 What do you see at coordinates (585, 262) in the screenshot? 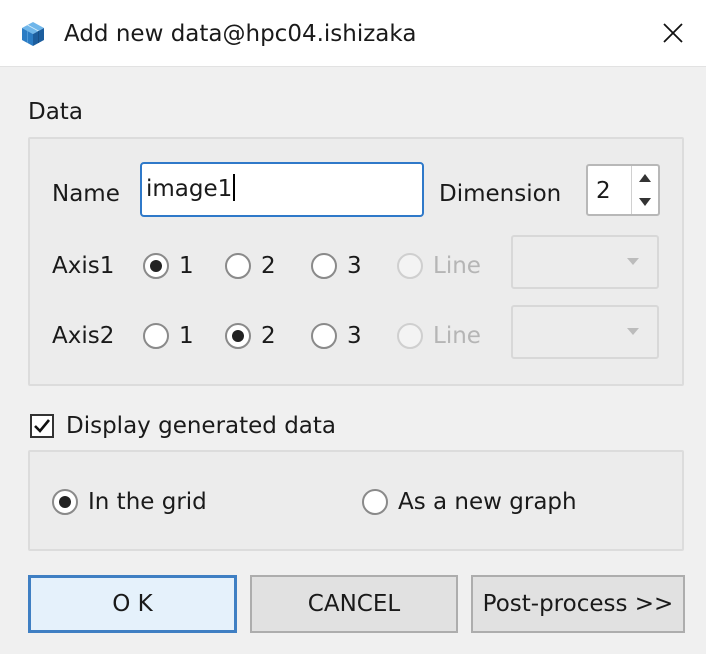
I see `axis1-line-combo` at bounding box center [585, 262].